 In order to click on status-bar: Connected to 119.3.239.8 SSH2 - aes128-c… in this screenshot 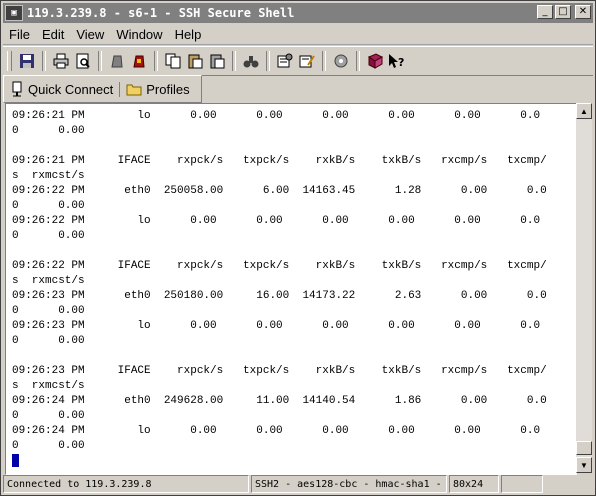, I will do `click(298, 484)`.